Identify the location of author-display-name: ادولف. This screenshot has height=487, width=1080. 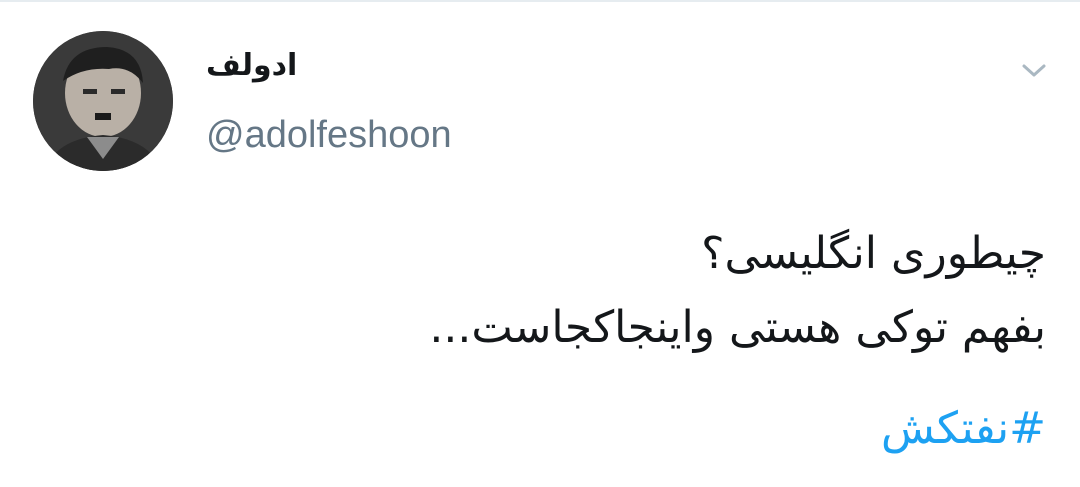
(251, 65).